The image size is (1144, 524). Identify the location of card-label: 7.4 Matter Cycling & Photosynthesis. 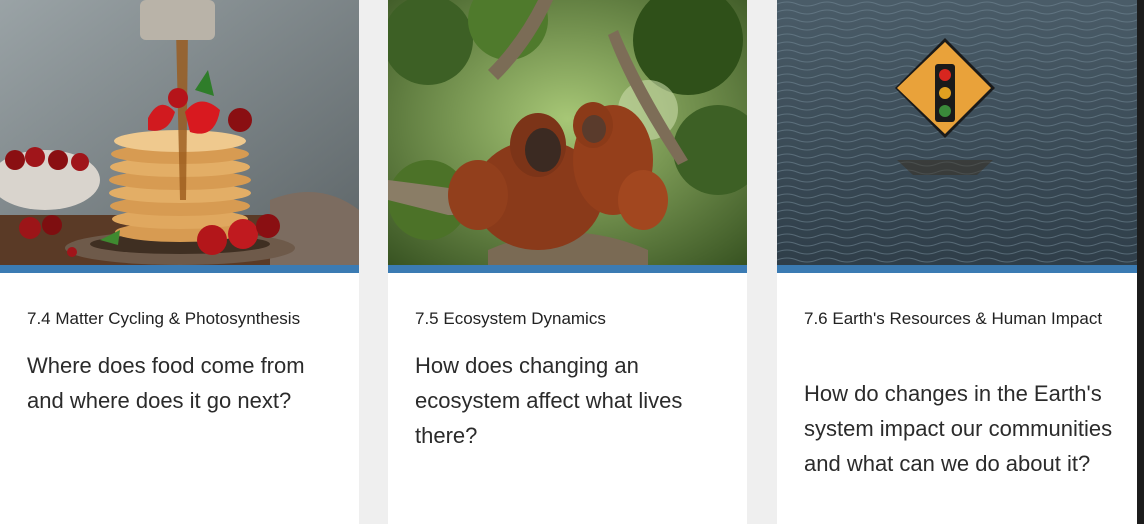
(181, 319).